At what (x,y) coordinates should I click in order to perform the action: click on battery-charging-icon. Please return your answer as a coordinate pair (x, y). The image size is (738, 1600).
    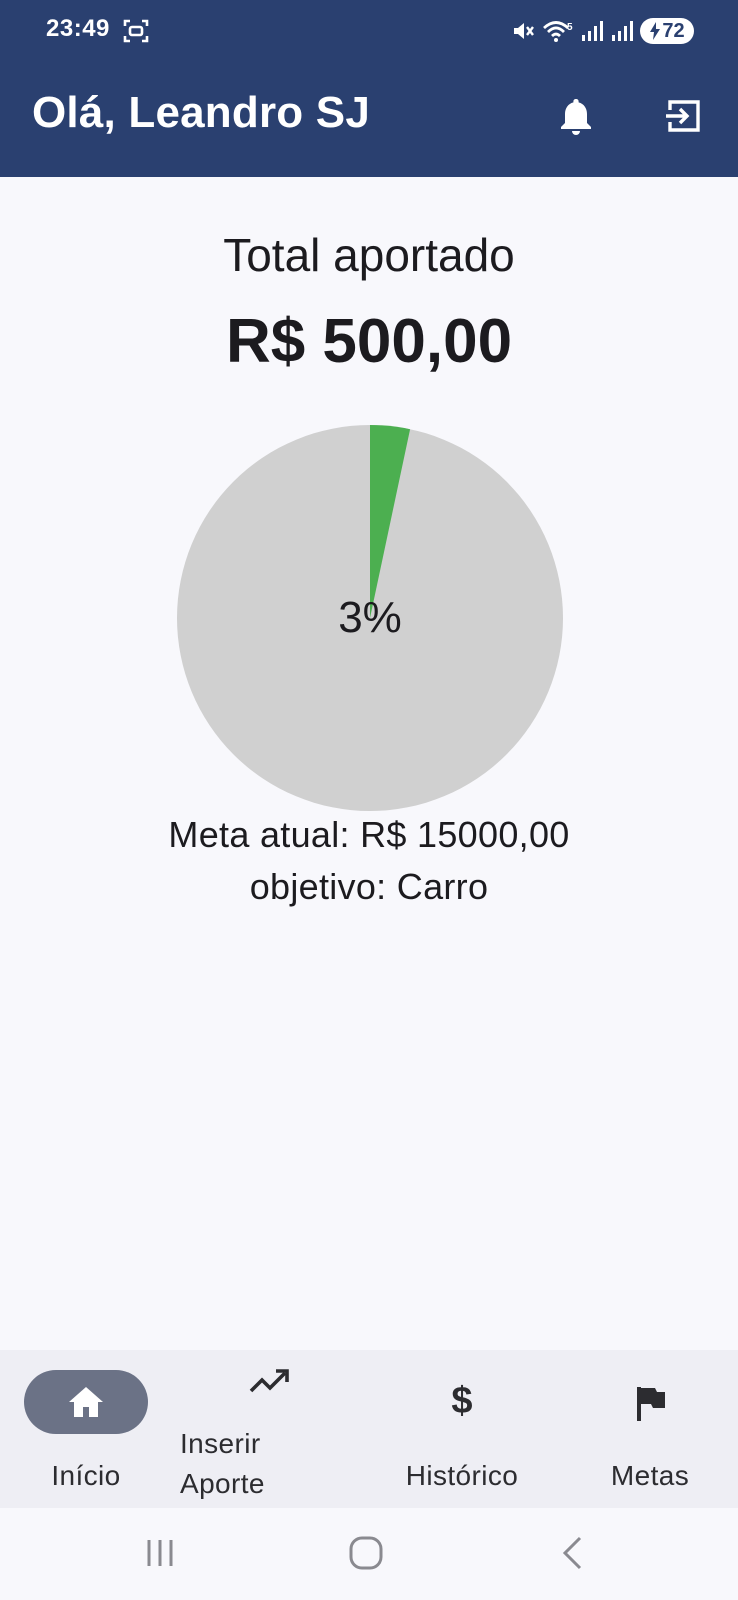
    Looking at the image, I should click on (655, 31).